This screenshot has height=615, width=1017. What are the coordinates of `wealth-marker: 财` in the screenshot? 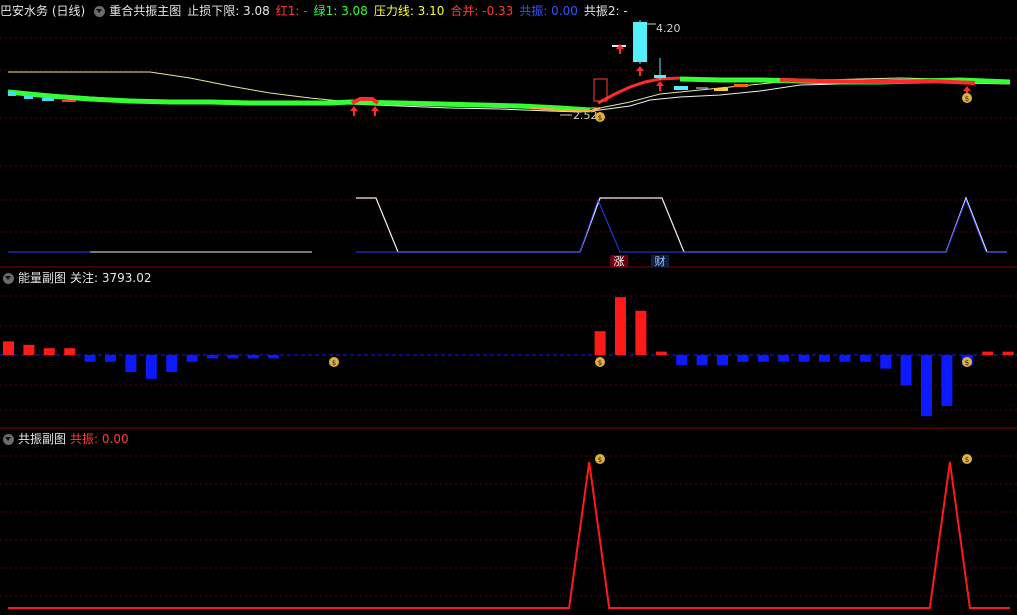 It's located at (660, 261).